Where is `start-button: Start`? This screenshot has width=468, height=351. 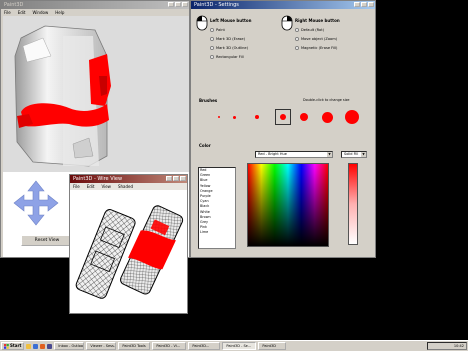 start-button: Start is located at coordinates (13, 346).